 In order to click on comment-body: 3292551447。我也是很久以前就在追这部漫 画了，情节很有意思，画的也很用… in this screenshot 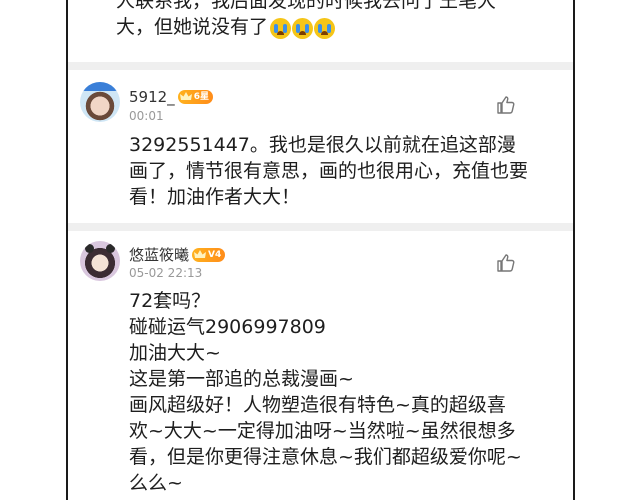, I will do `click(339, 171)`.